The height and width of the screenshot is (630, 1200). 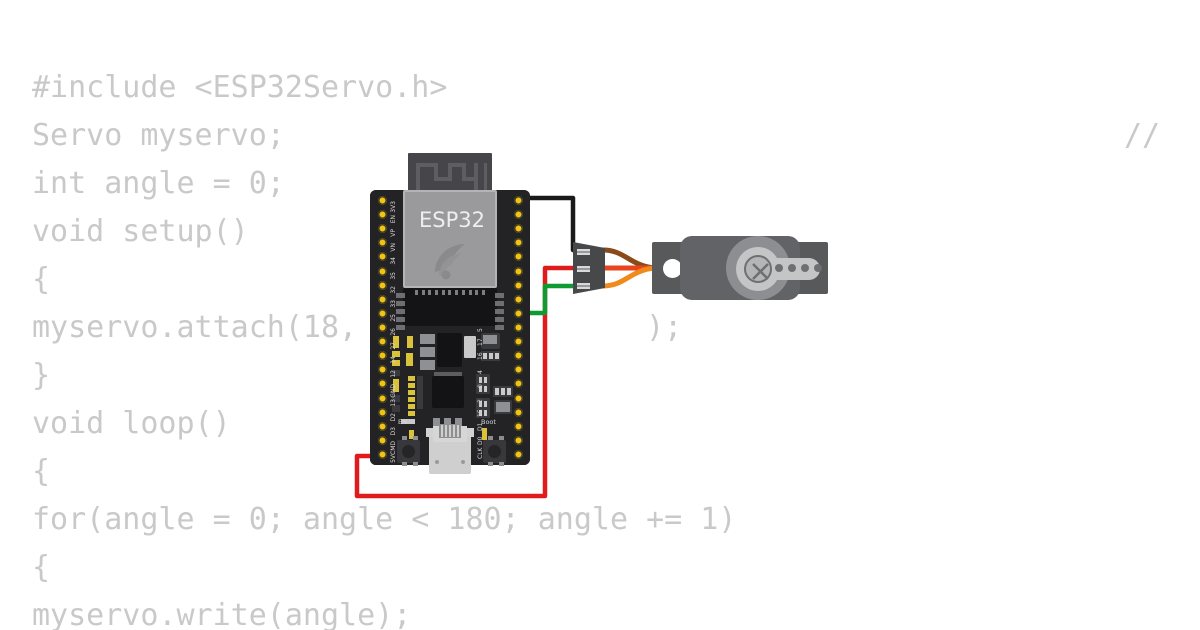 I want to click on pin-gnd-right: GND, so click(x=500, y=283).